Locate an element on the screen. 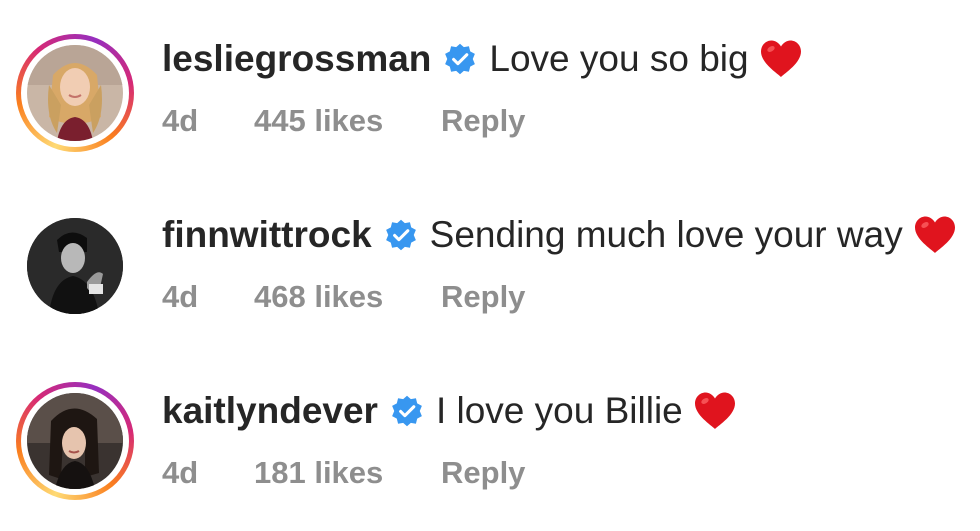 The width and height of the screenshot is (980, 531). comment-header: kaitlyndever I love you Billie is located at coordinates (449, 411).